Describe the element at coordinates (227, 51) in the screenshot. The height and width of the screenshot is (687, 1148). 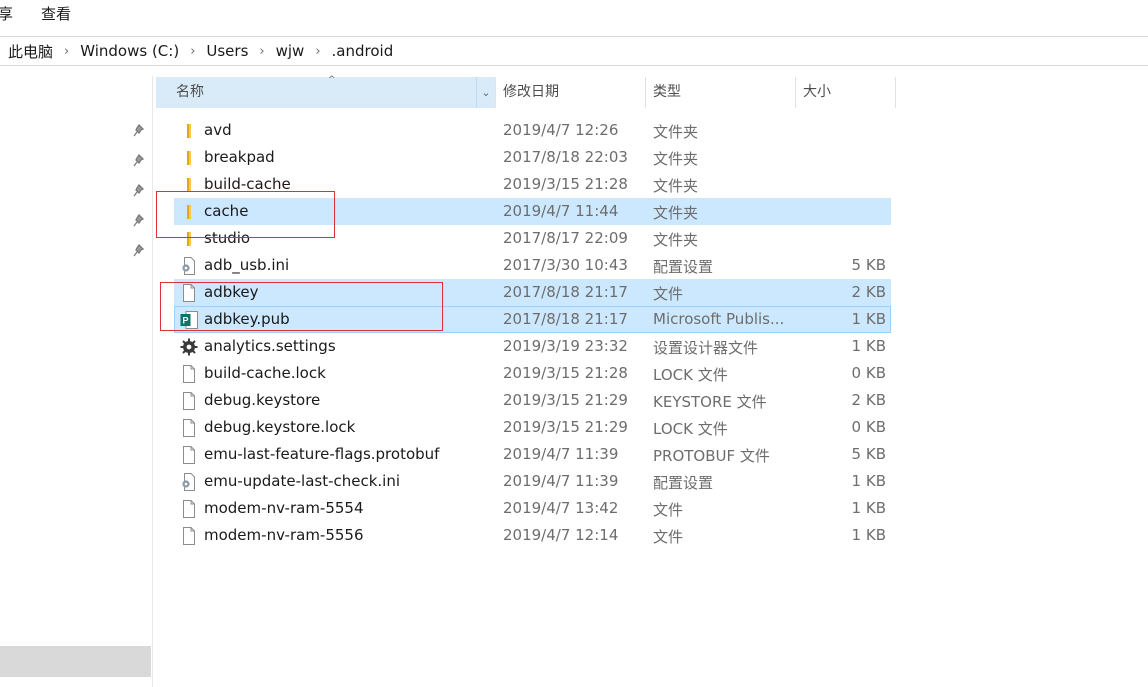
I see `crumb-users: Users` at that location.